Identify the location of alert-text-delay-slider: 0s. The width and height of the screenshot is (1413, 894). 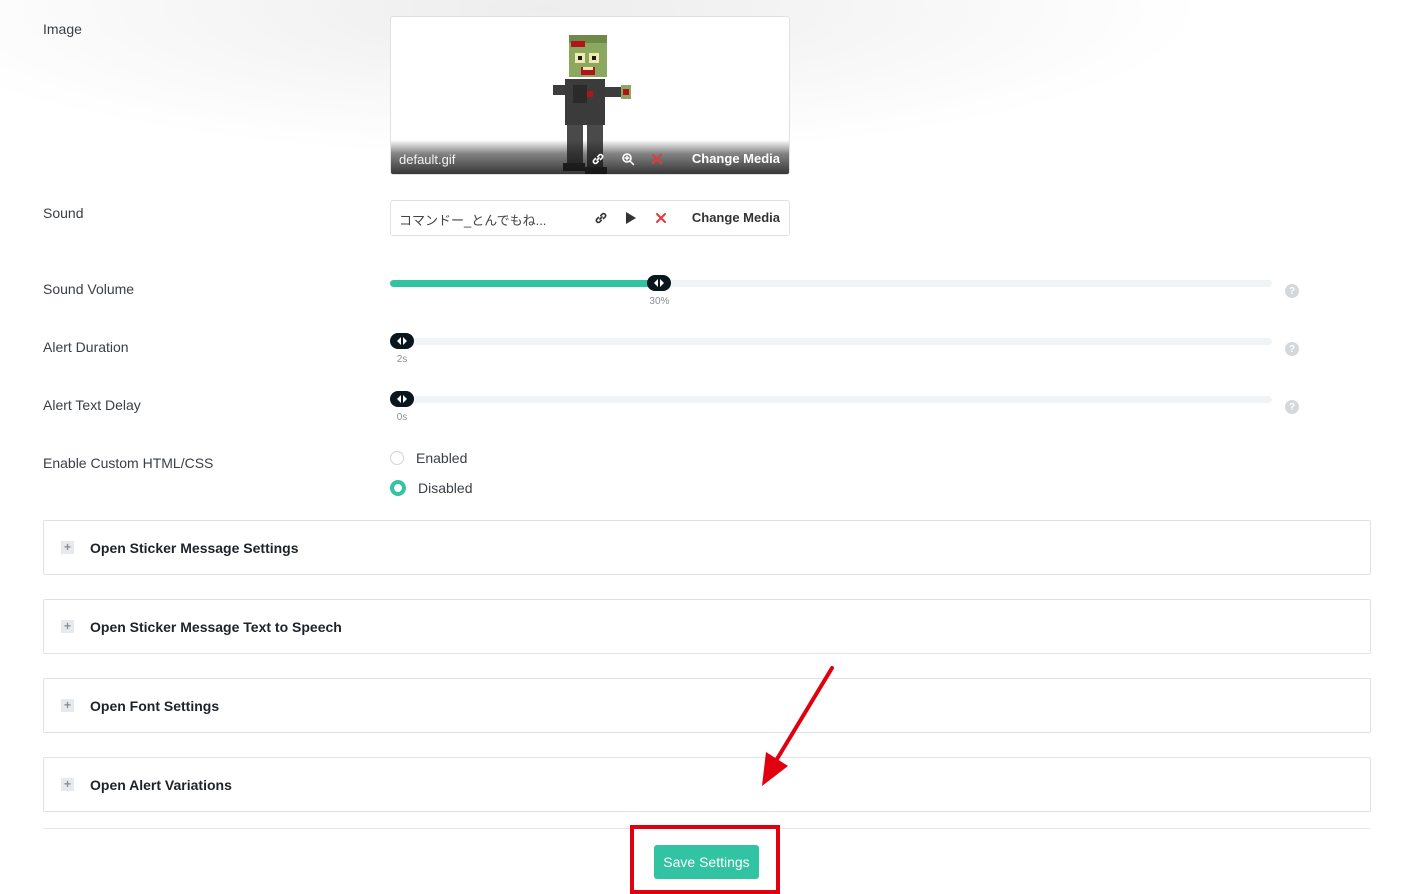
(831, 407).